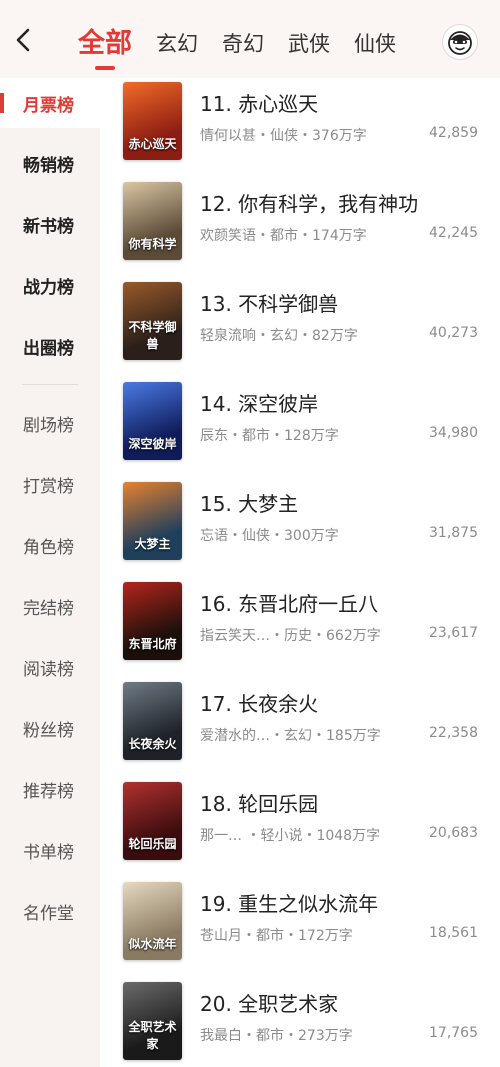  I want to click on monthly-ticket-count: 20,683, so click(453, 833).